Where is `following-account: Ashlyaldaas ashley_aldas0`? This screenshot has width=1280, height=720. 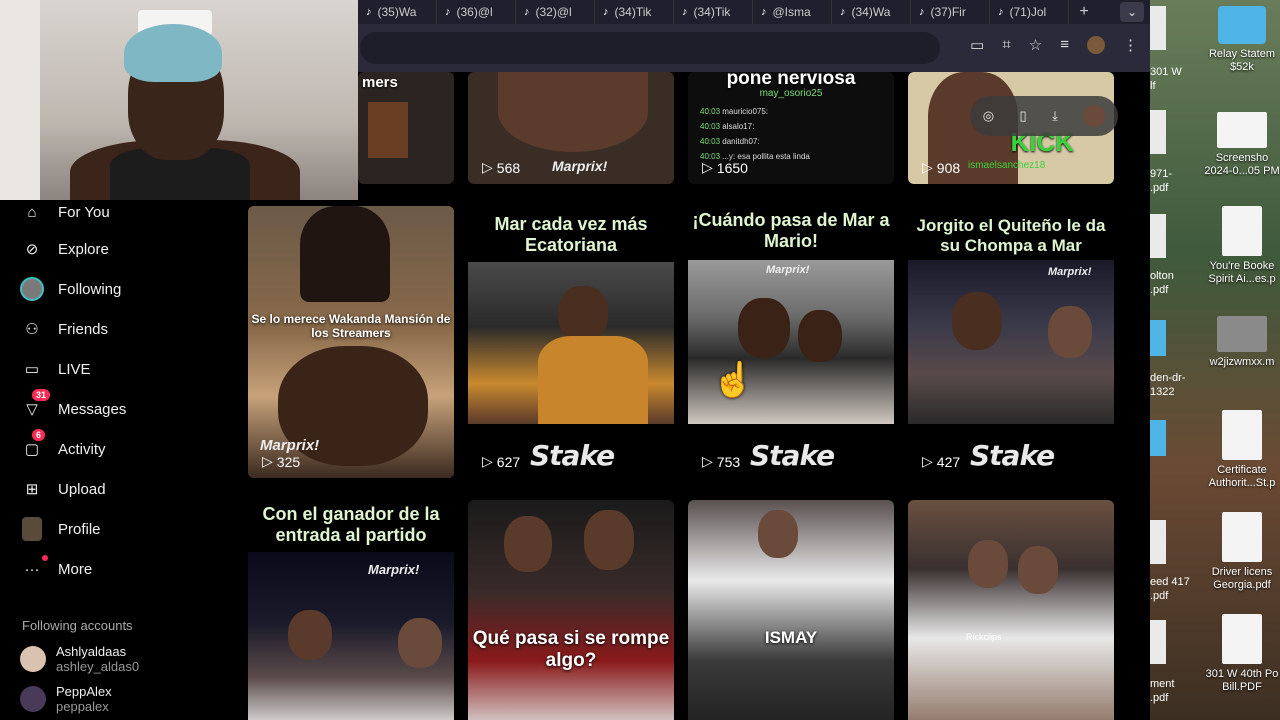 following-account: Ashlyaldaas ashley_aldas0 is located at coordinates (79, 659).